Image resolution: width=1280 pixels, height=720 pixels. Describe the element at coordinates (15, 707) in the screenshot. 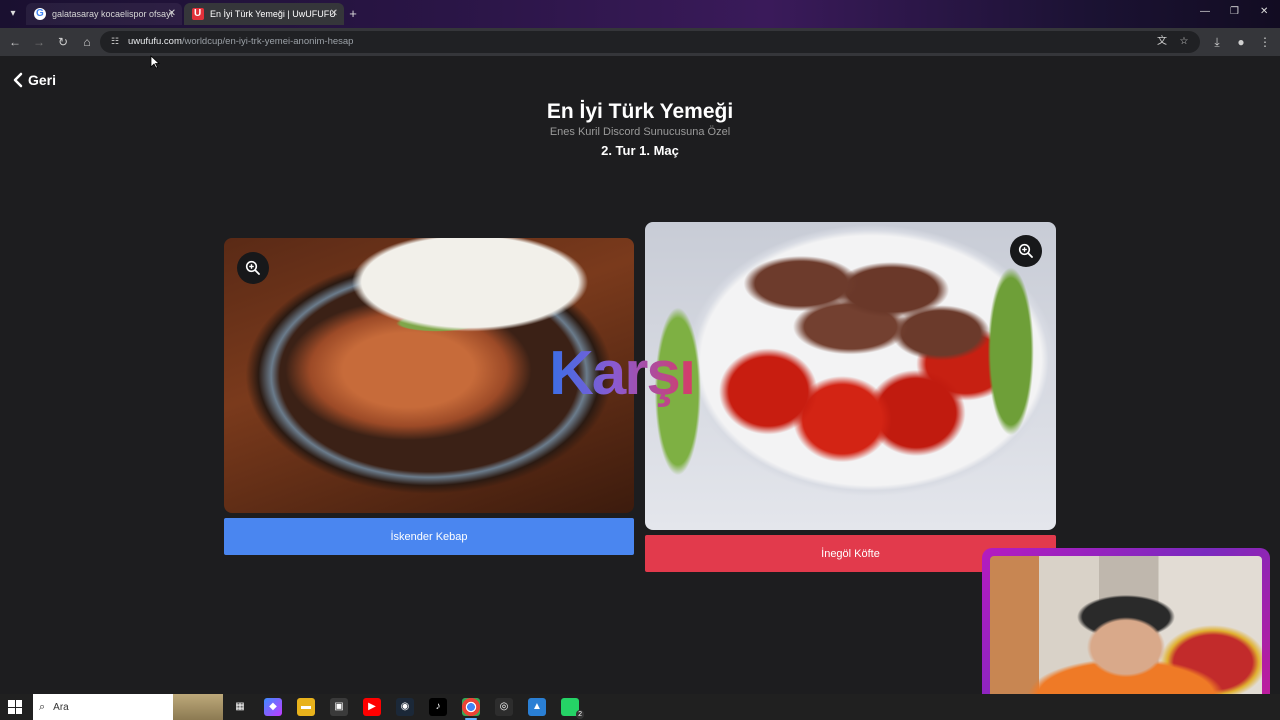

I see `windows-start-icon` at that location.